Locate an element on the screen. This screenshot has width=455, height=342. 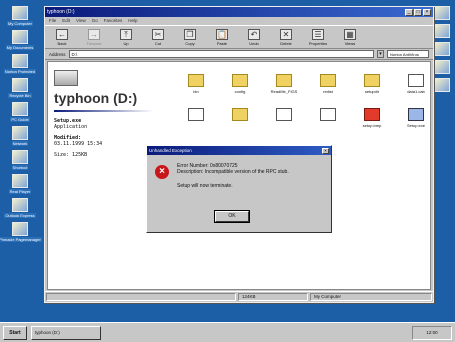
status-bar: 124KB My Computer is located at coordinates (239, 296).